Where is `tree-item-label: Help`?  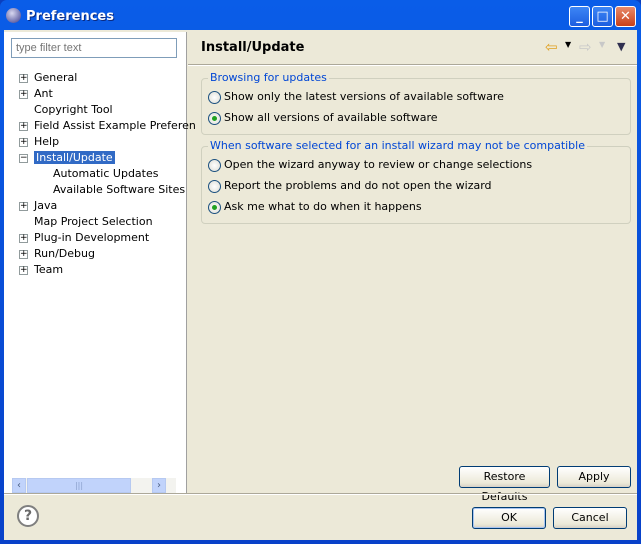
tree-item-label: Help is located at coordinates (47, 141).